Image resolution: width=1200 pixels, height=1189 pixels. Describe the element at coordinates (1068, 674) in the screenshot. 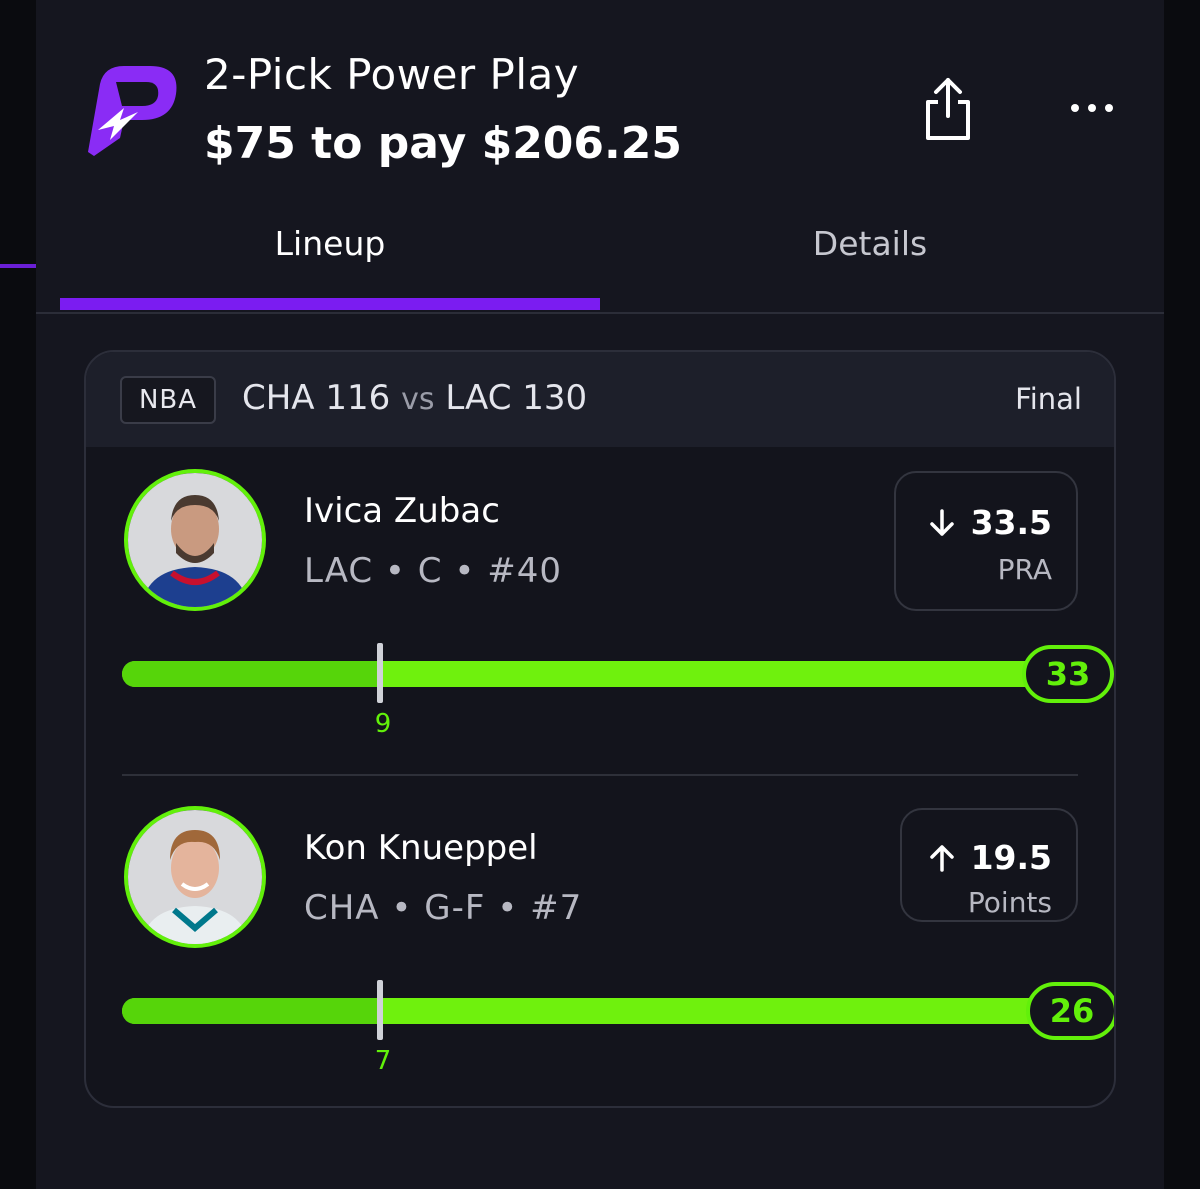

I see `final-stat-pill: 33` at that location.